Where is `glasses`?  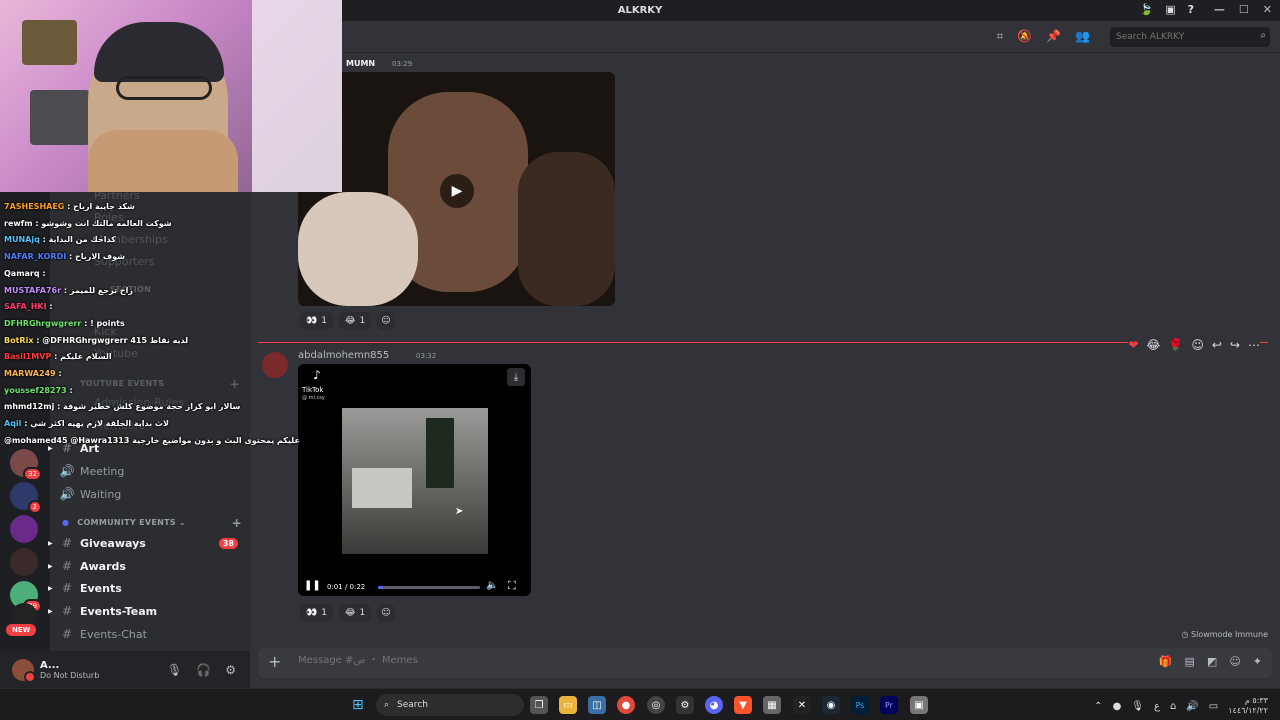 glasses is located at coordinates (164, 88).